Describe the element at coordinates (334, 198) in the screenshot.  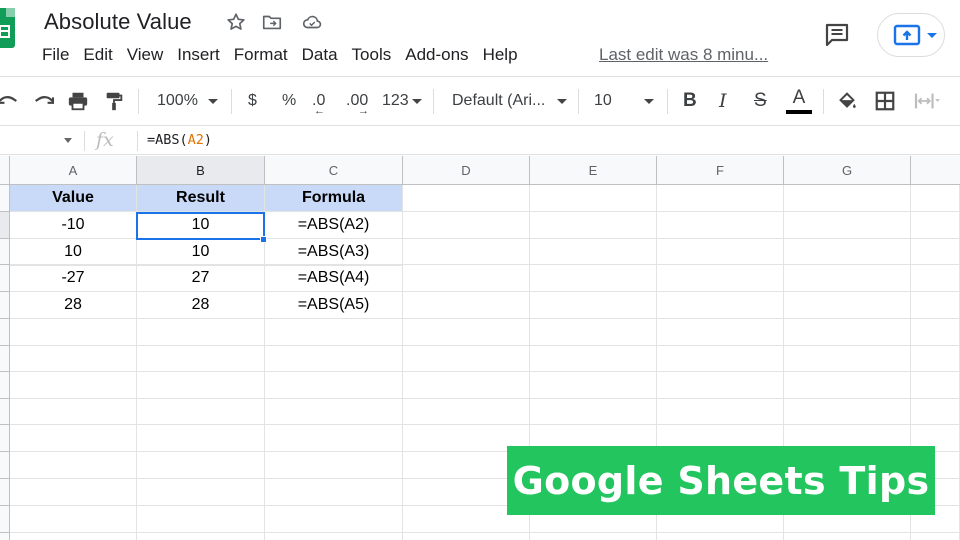
I see `header-cell-formula: Formula` at that location.